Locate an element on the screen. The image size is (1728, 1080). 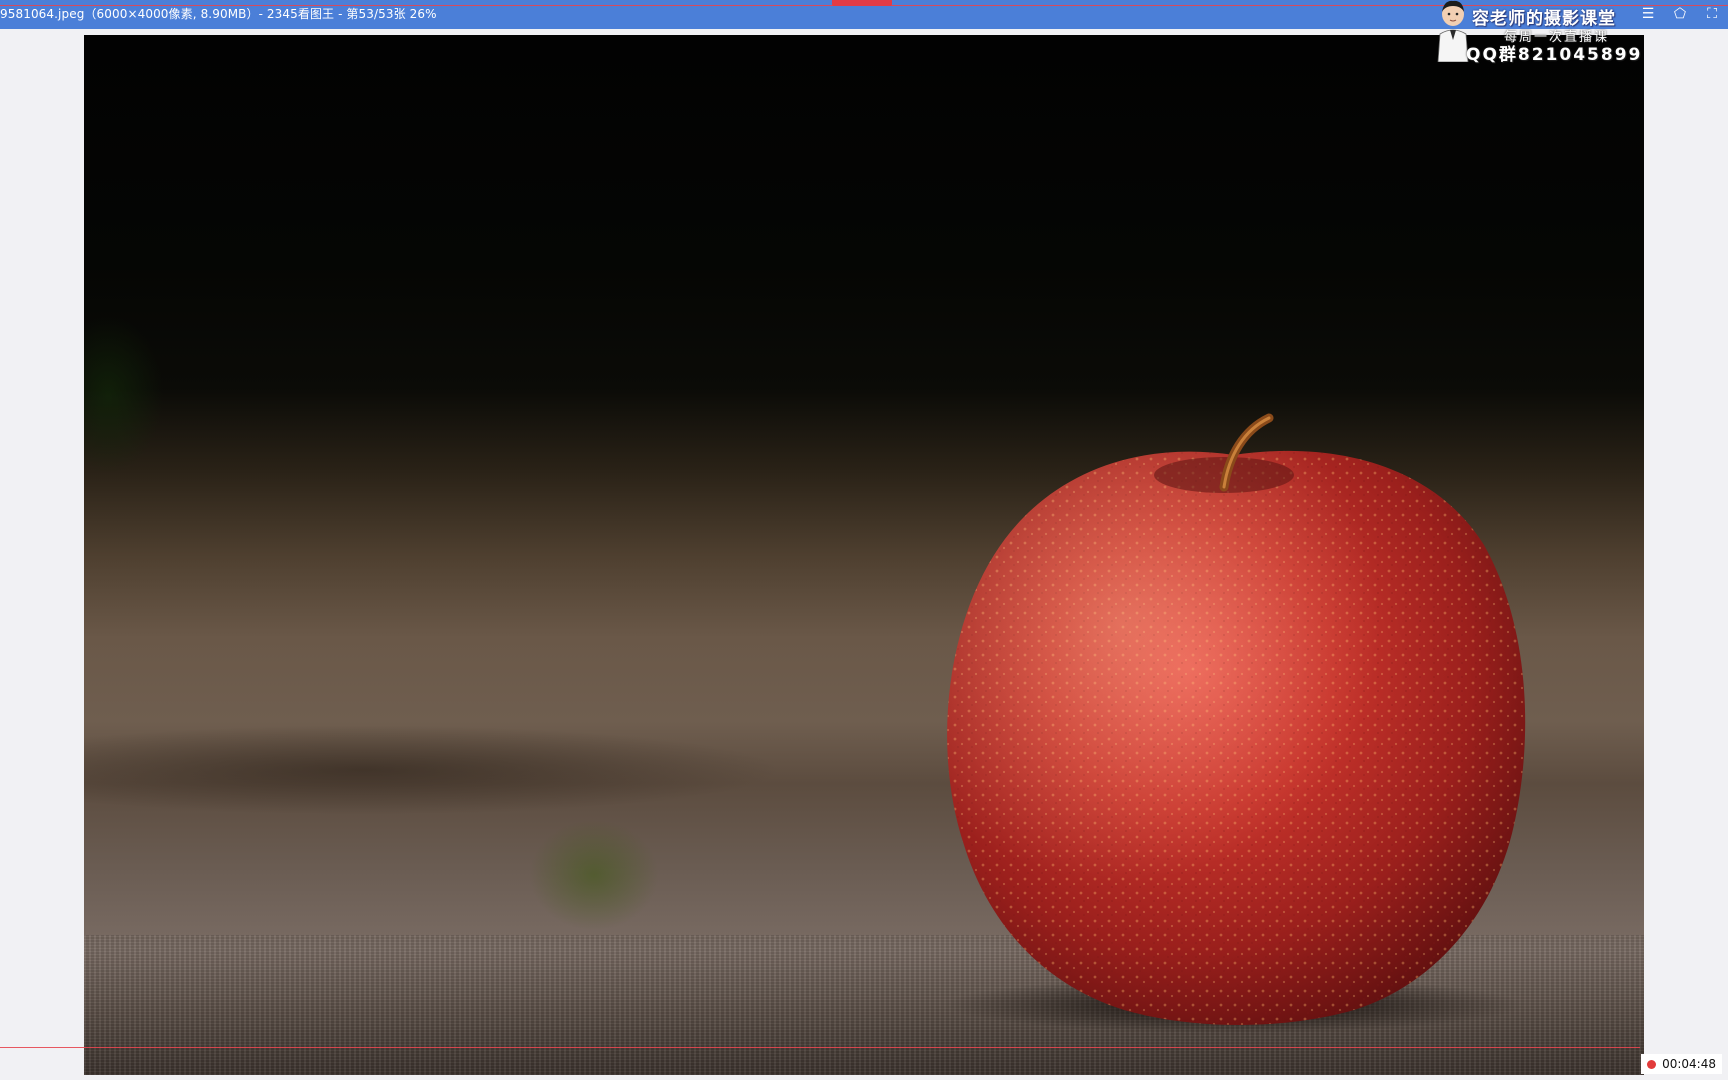
recording-timer: 00:04:48 is located at coordinates (1681, 1064).